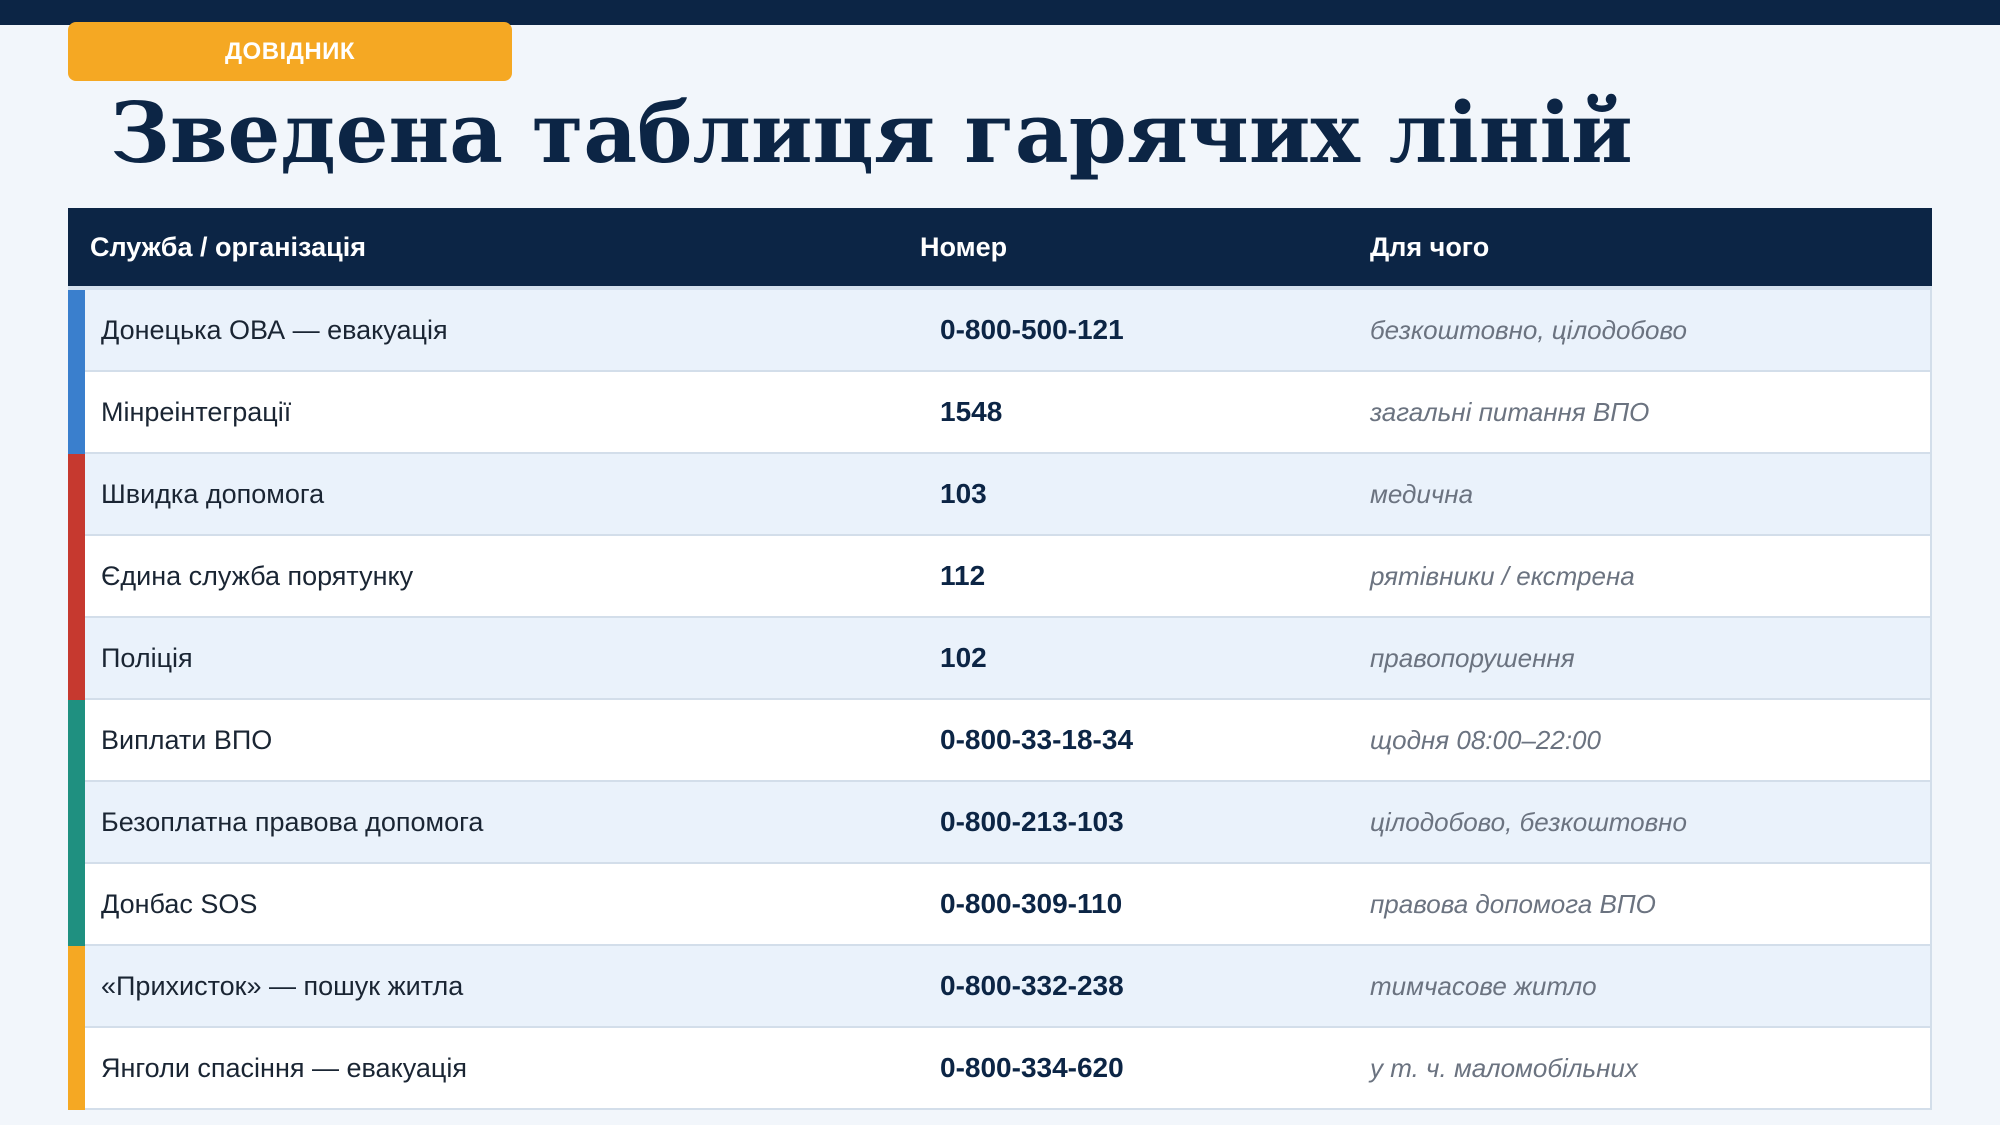 The image size is (2000, 1125). Describe the element at coordinates (1483, 985) in the screenshot. I see `purpose-note: тимчасове житло` at that location.